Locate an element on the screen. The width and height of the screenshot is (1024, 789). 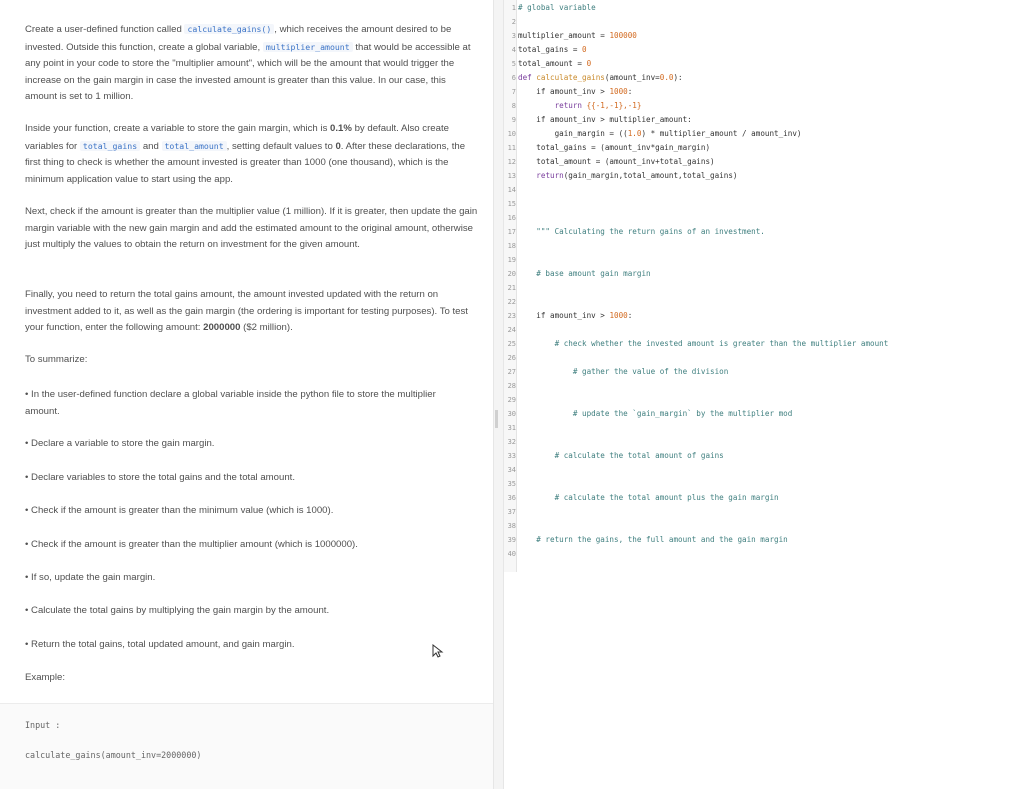
inline-code: total_amount is located at coordinates (194, 145).